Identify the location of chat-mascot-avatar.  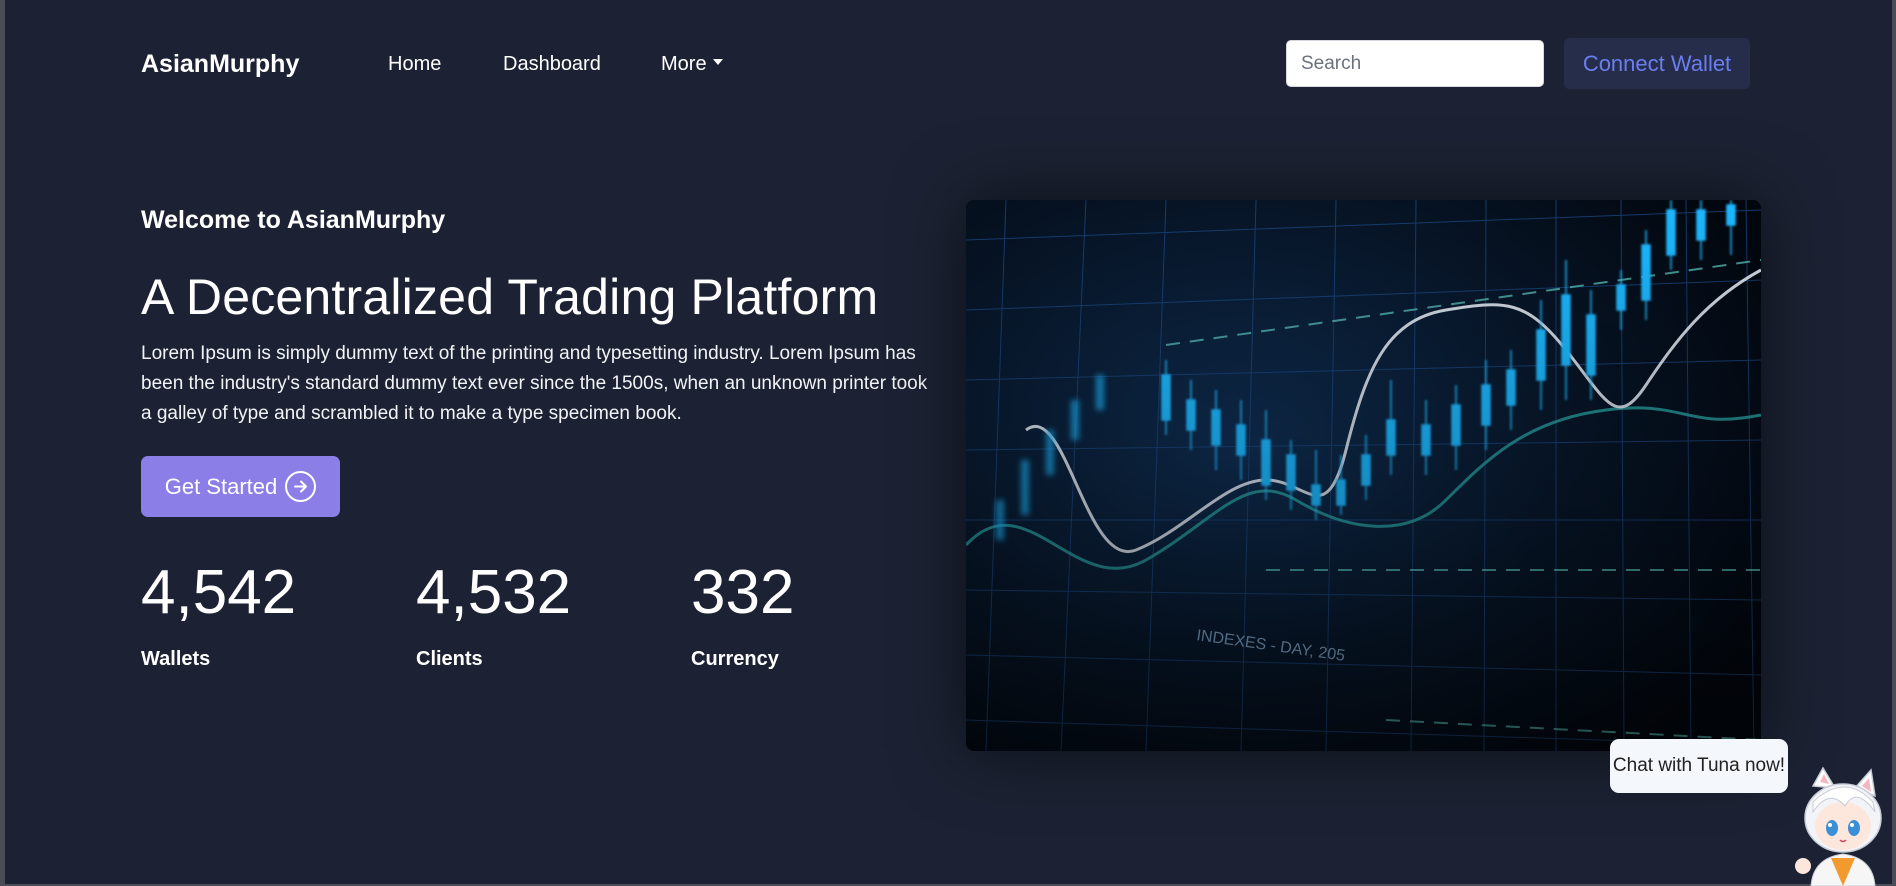
(1839, 826).